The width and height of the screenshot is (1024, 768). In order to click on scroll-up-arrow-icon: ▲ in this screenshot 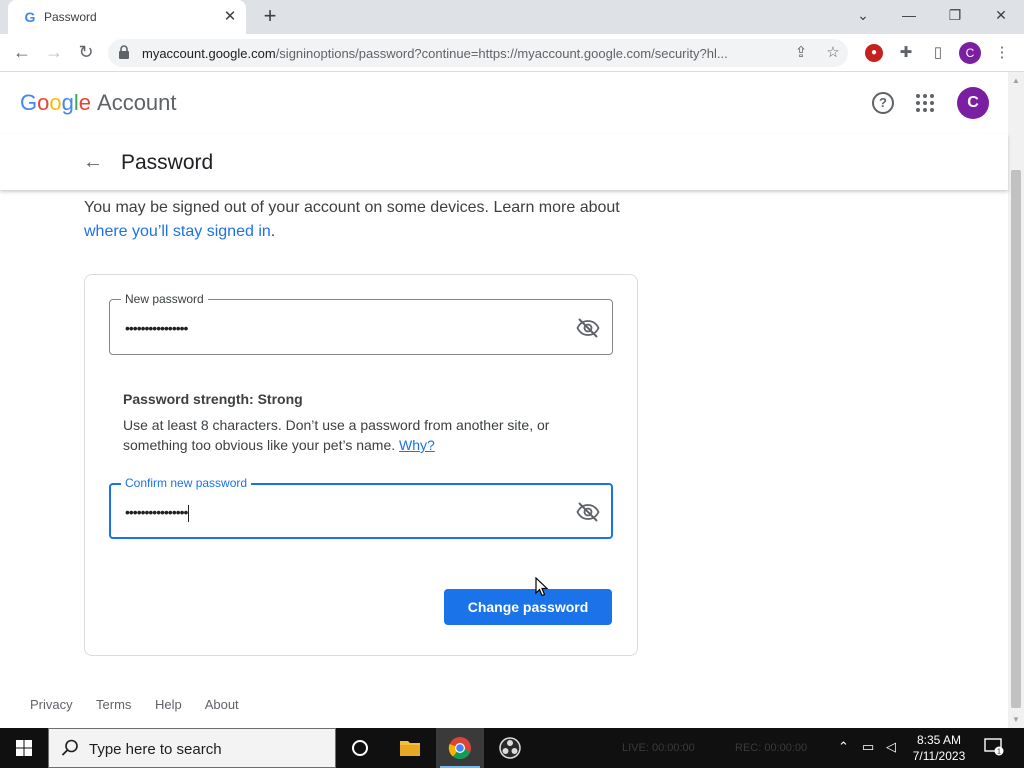, I will do `click(1016, 80)`.